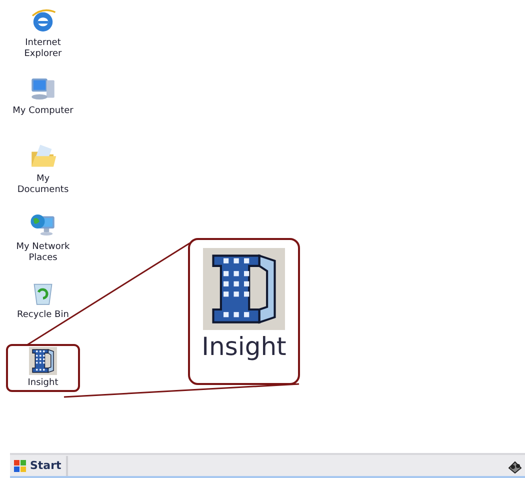  I want to click on icon-label: My Documents, so click(43, 185).